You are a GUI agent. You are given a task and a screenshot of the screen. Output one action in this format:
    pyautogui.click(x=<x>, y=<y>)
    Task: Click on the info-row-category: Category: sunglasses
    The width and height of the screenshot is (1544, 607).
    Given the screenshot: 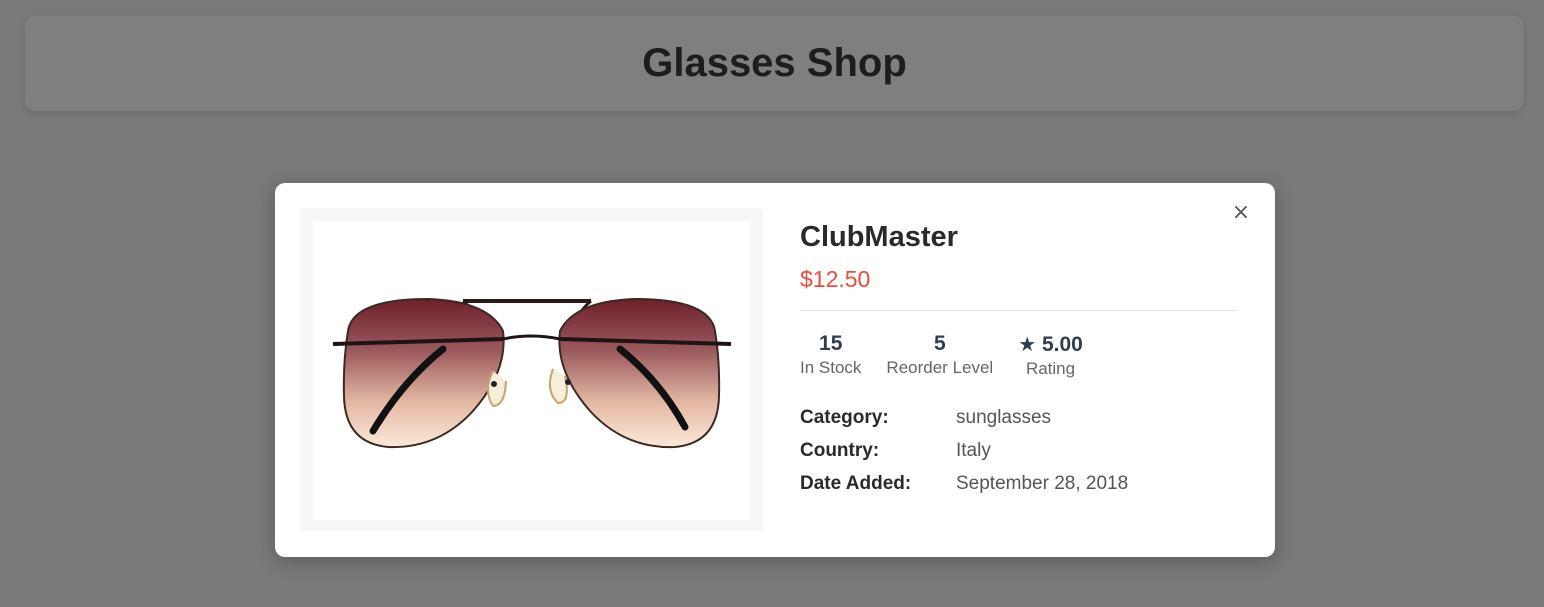 What is the action you would take?
    pyautogui.click(x=1019, y=417)
    